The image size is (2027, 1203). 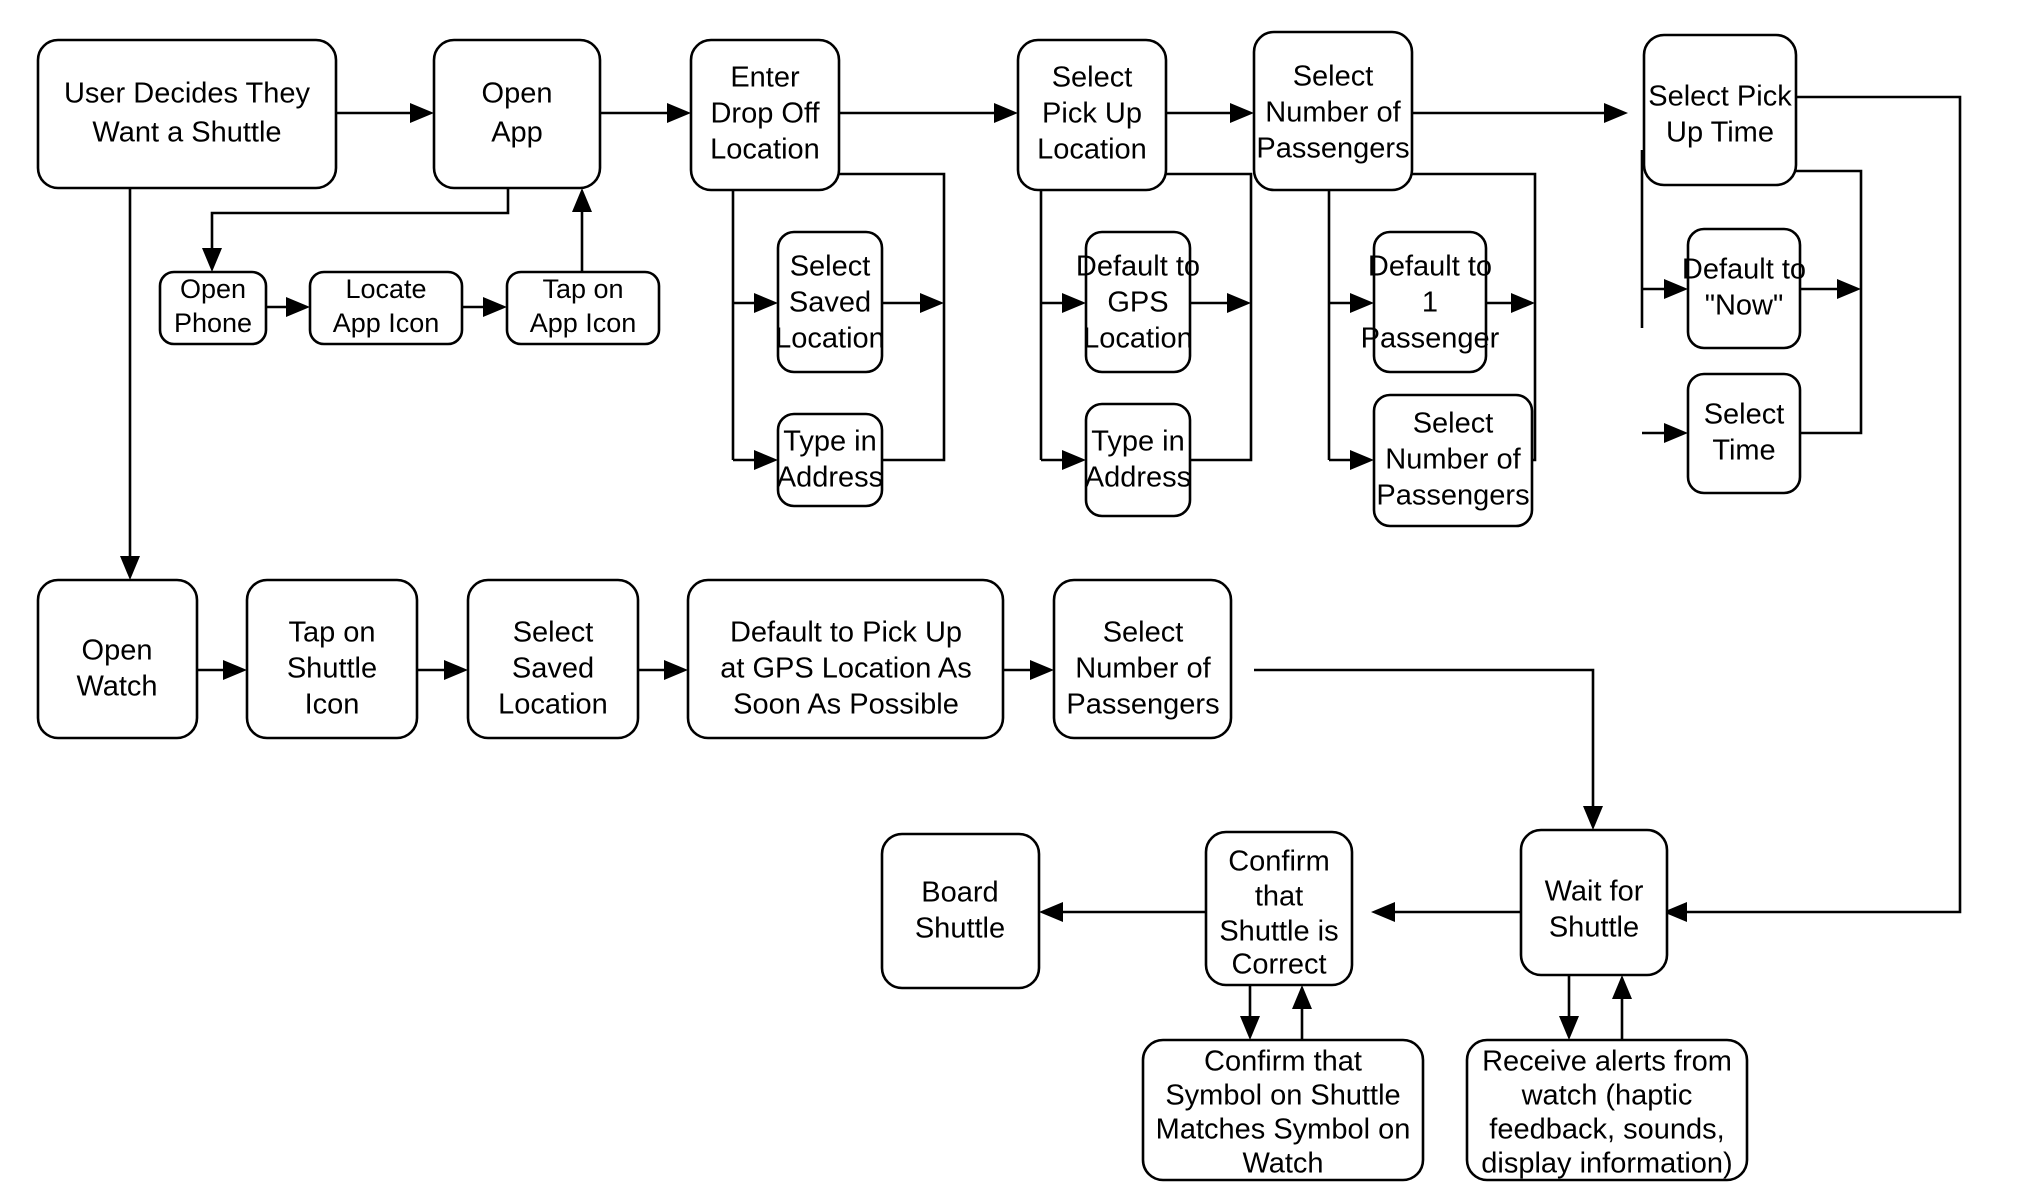 What do you see at coordinates (386, 308) in the screenshot?
I see `node-locate-app-icon: Locate App Icon` at bounding box center [386, 308].